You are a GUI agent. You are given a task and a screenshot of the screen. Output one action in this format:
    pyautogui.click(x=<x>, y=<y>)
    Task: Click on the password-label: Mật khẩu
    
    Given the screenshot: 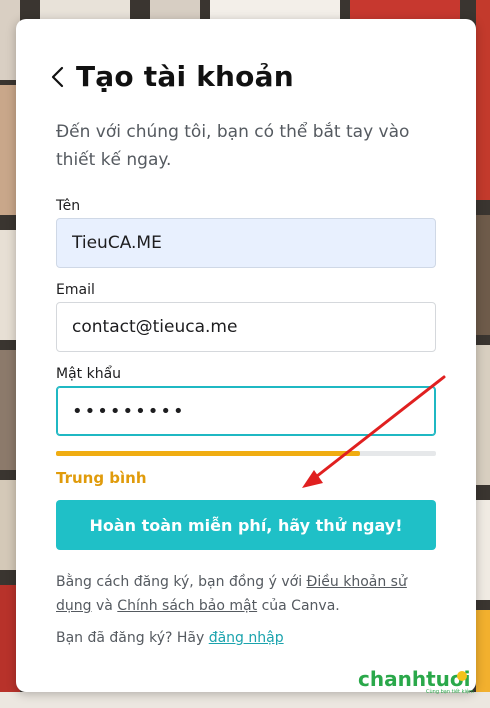 What is the action you would take?
    pyautogui.click(x=89, y=374)
    